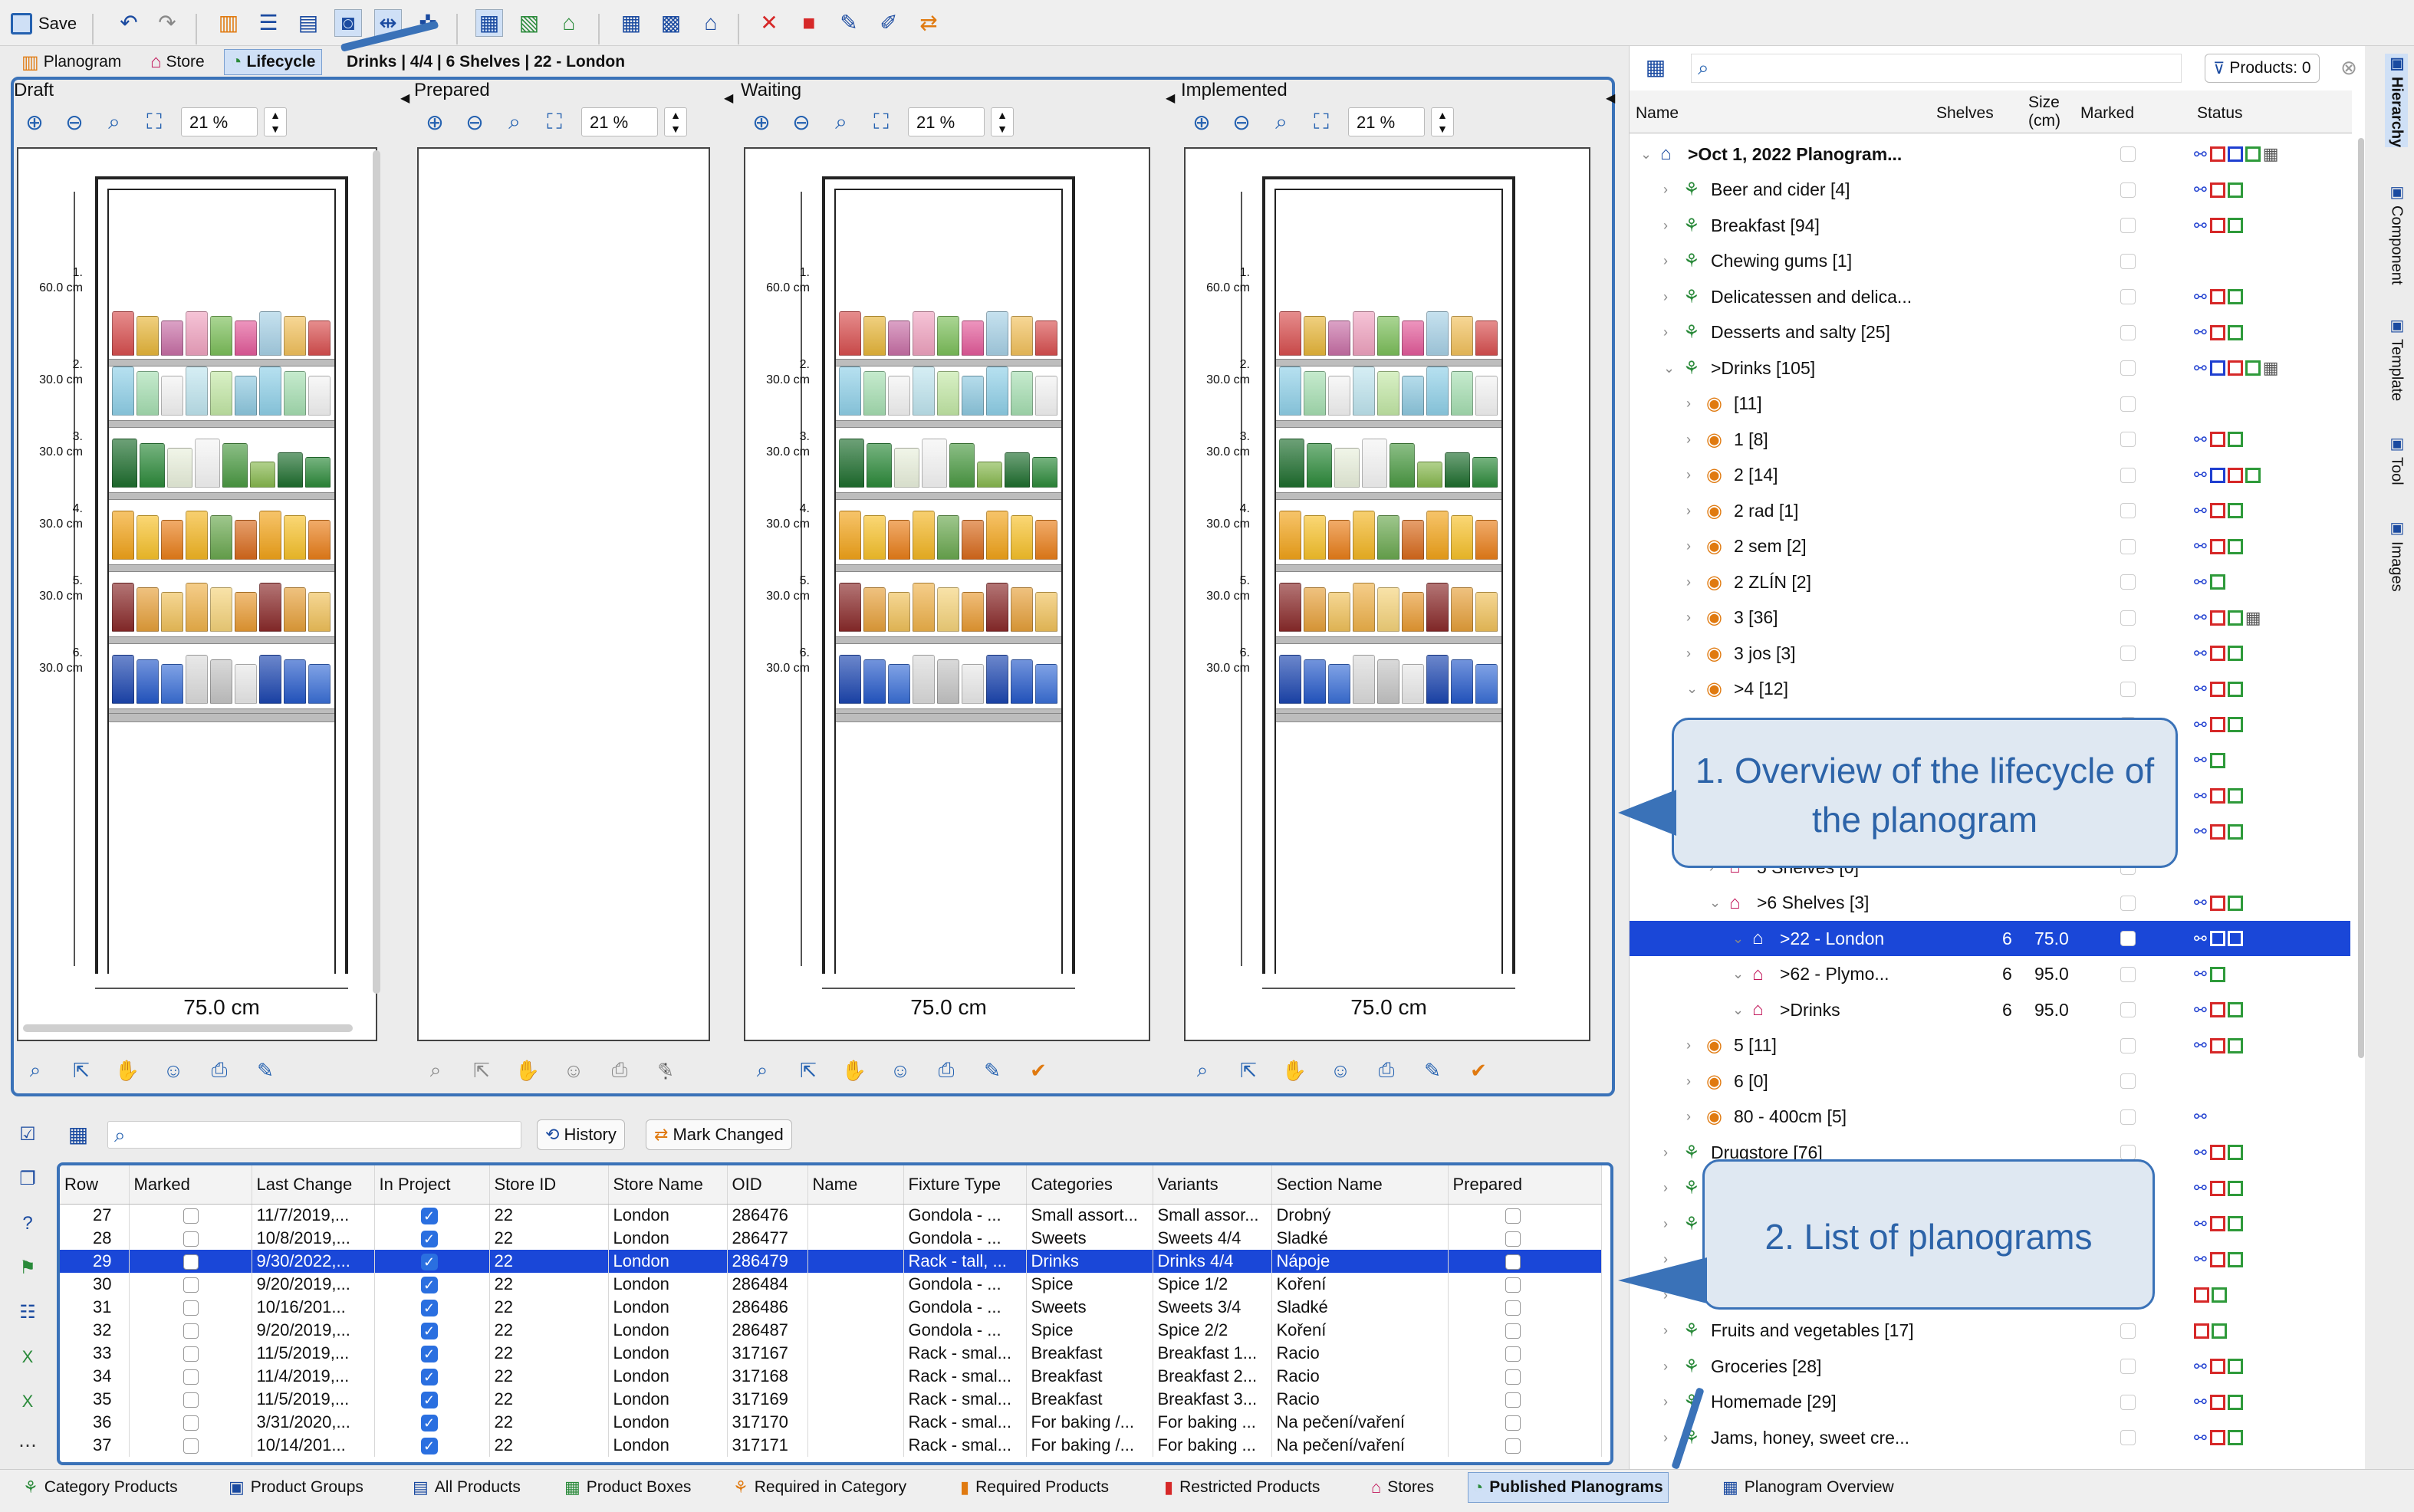 This screenshot has width=2414, height=1512. What do you see at coordinates (563, 594) in the screenshot?
I see `planogram-canvas` at bounding box center [563, 594].